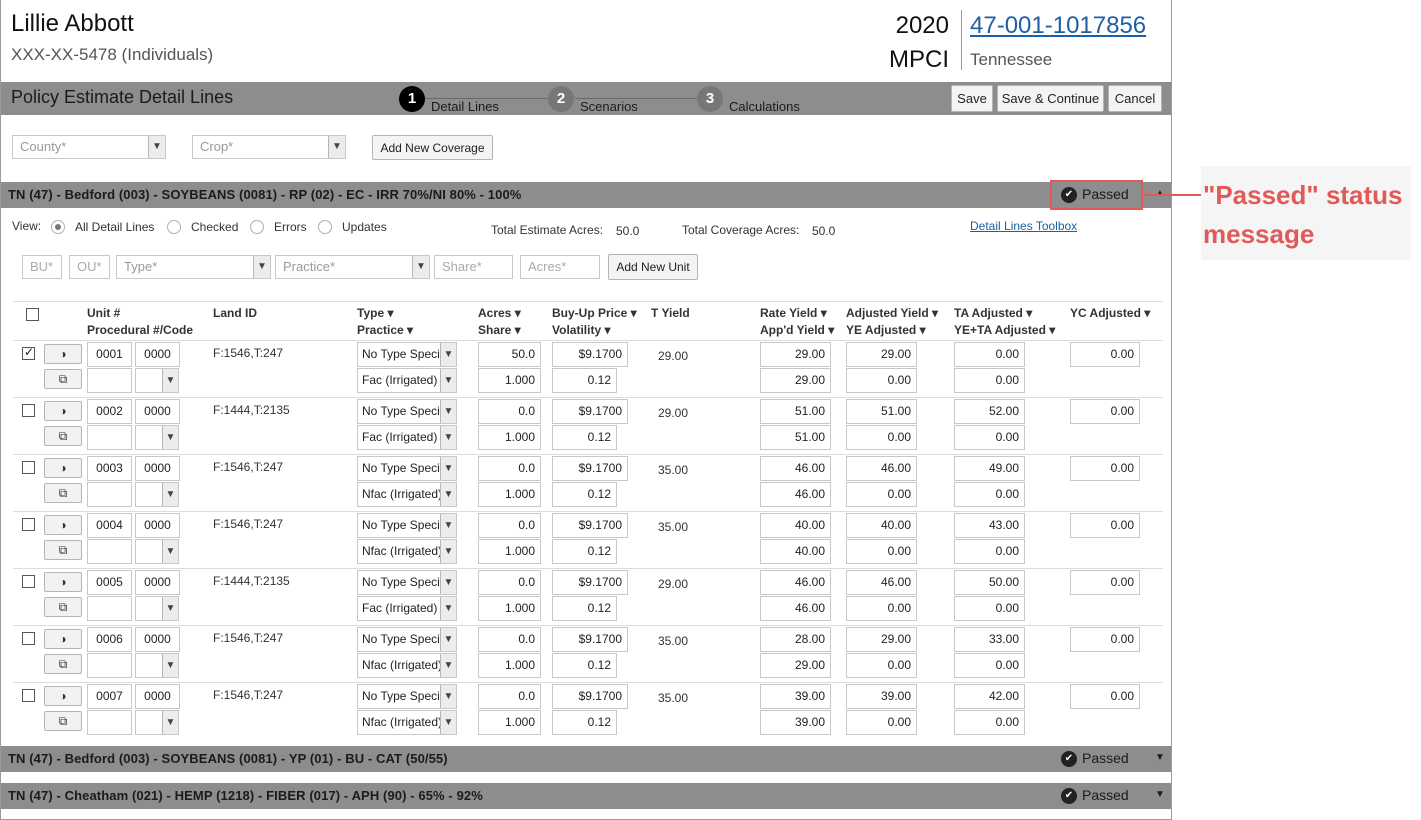  Describe the element at coordinates (881, 582) in the screenshot. I see `adjusted-yield-input: 46.00` at that location.